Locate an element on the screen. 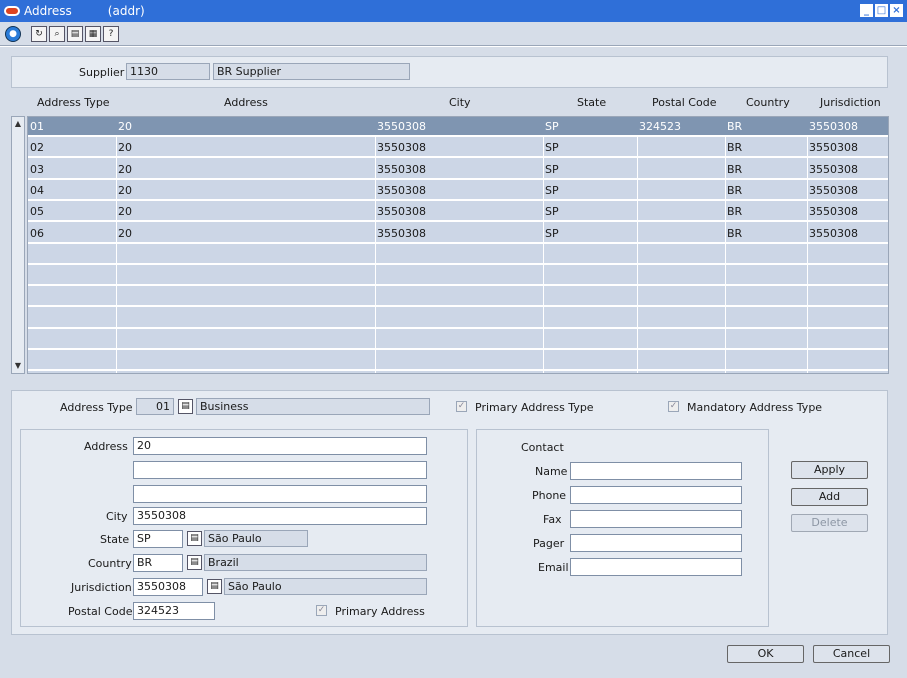  contact-pager-label: Pager is located at coordinates (549, 543).